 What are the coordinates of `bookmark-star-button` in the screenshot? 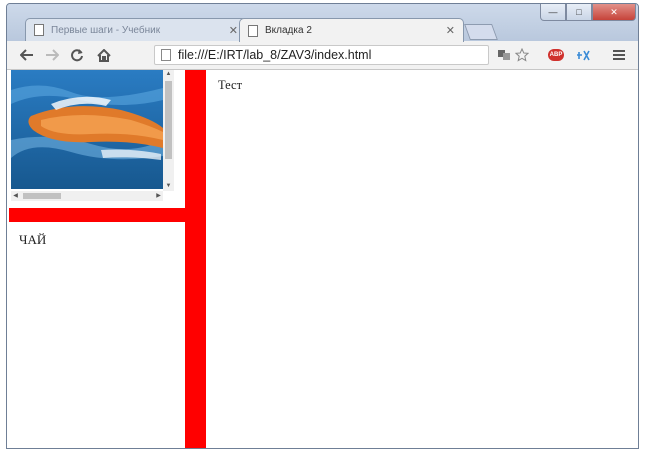 It's located at (522, 55).